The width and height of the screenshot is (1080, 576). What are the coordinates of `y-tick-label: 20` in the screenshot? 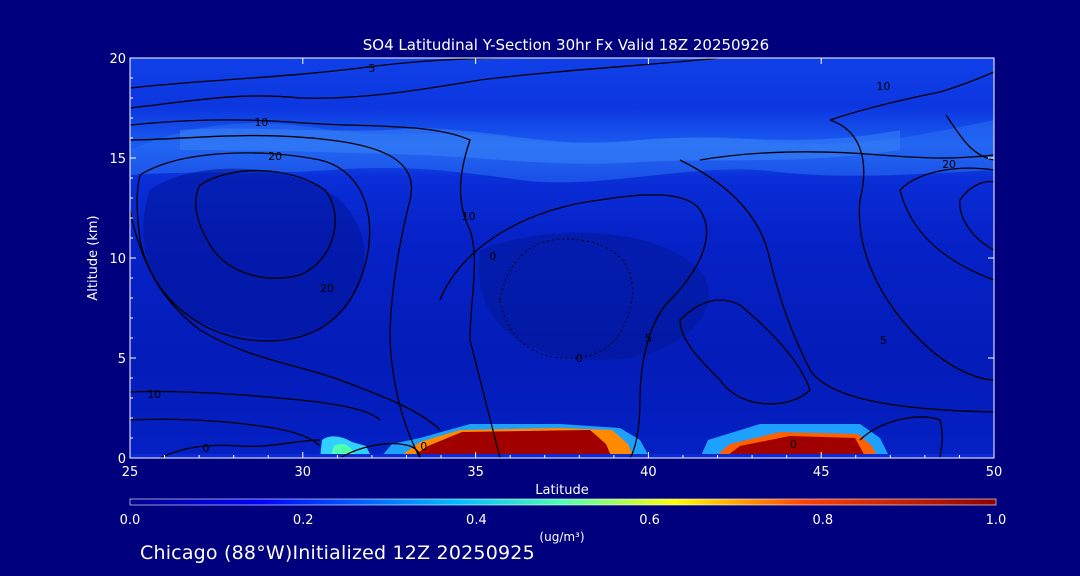 It's located at (117, 59).